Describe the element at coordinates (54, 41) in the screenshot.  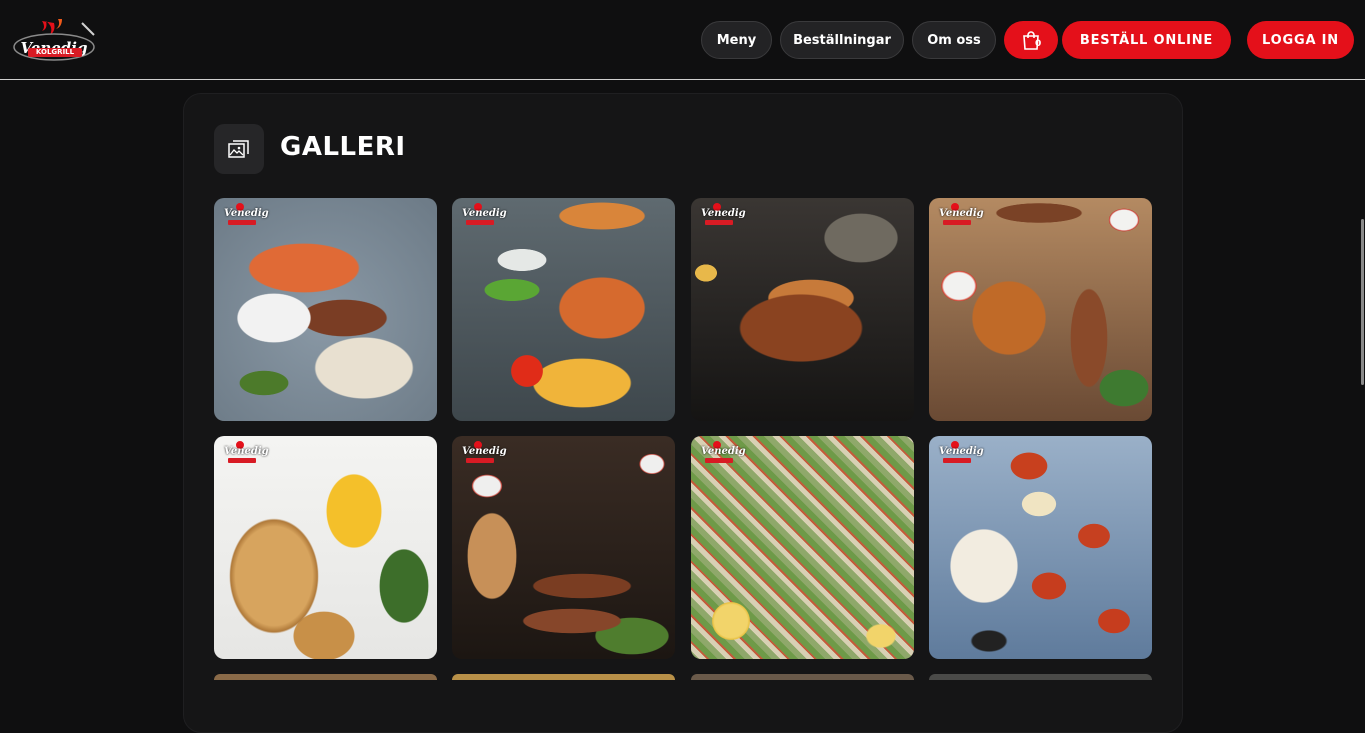
I see `brand-logo: Venedig KOLGRILL` at that location.